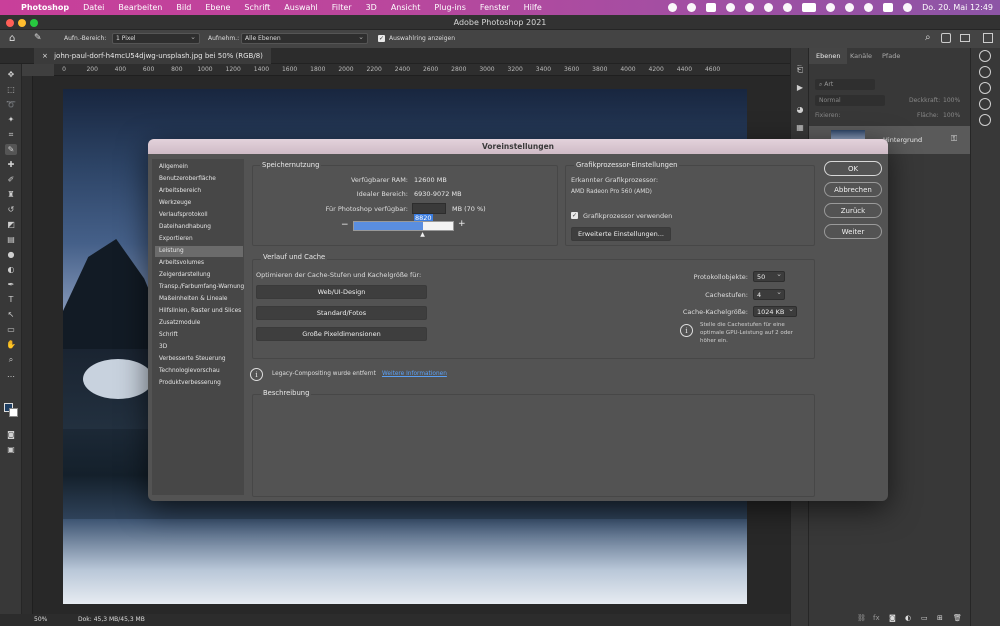 This screenshot has height=626, width=1000. I want to click on control-center-icon, so click(888, 7).